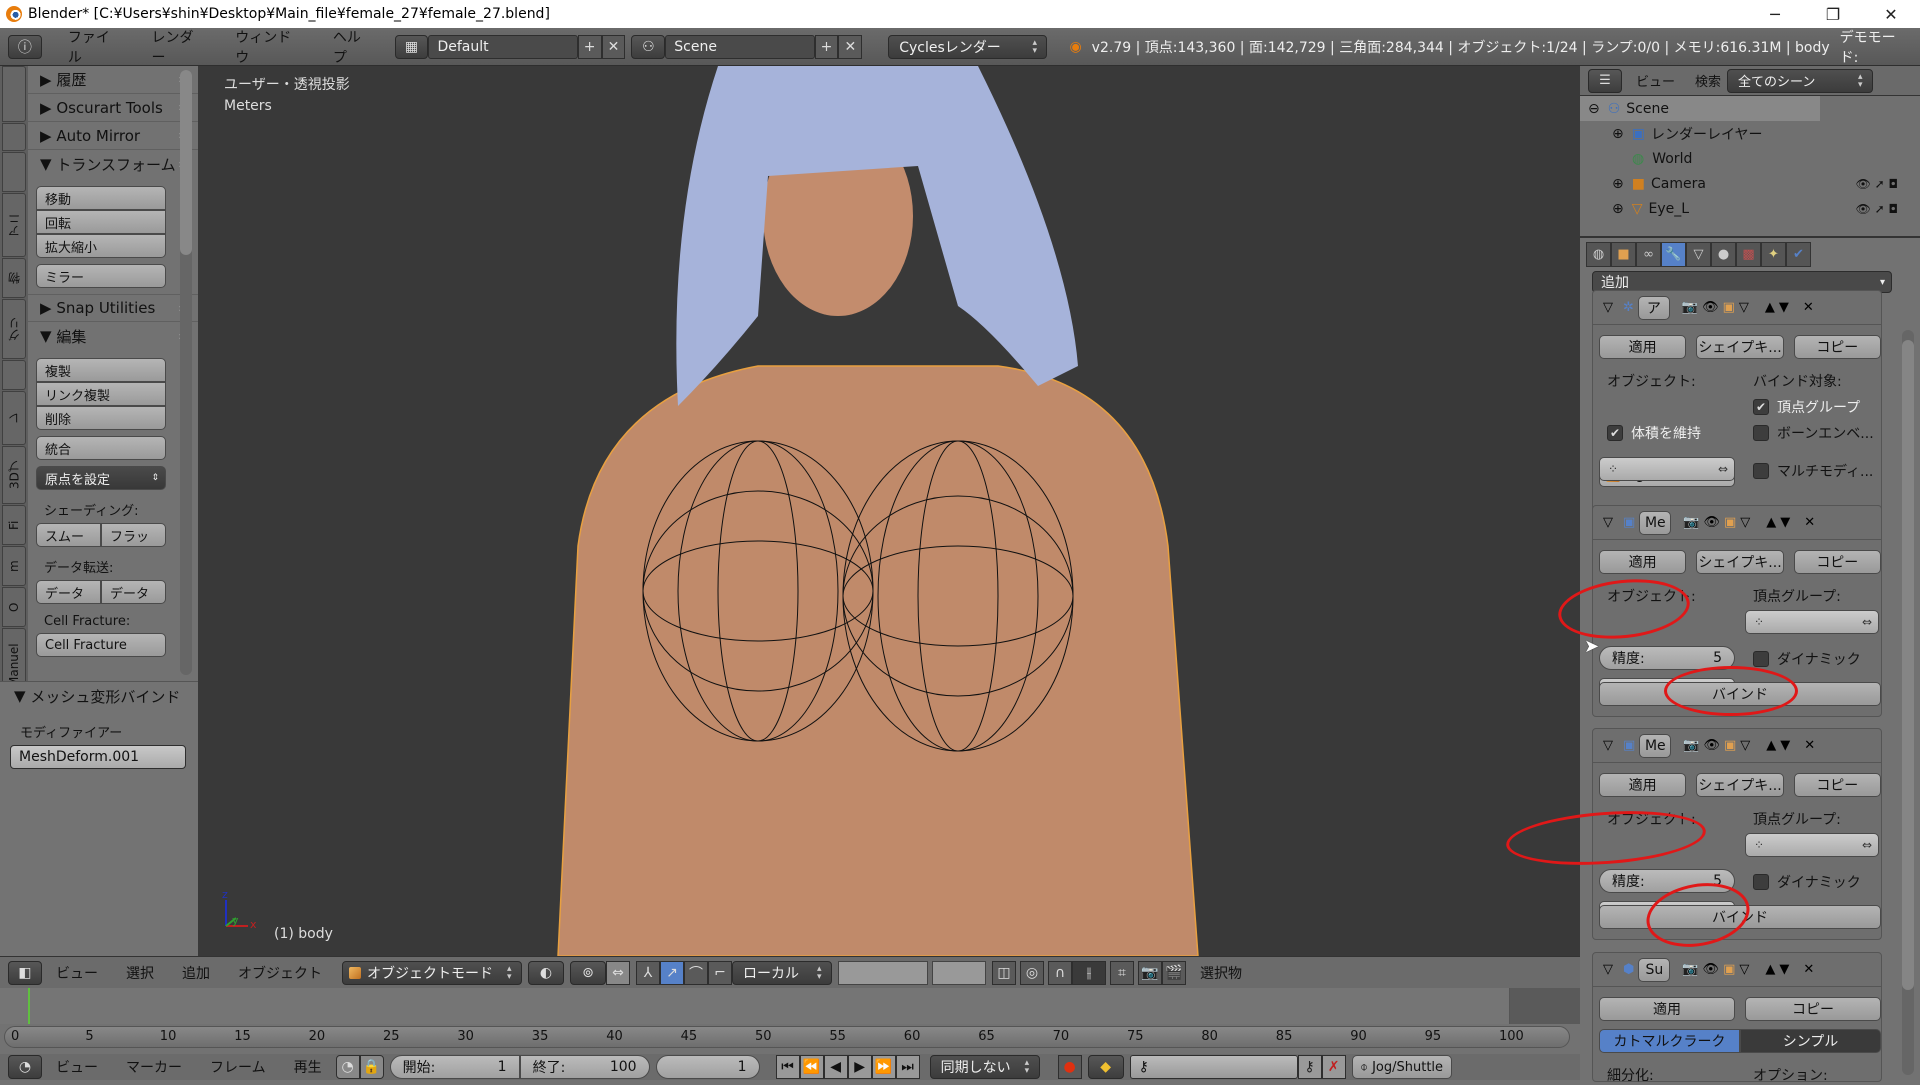 The image size is (1920, 1085). I want to click on current-frame-cursor, so click(29, 1006).